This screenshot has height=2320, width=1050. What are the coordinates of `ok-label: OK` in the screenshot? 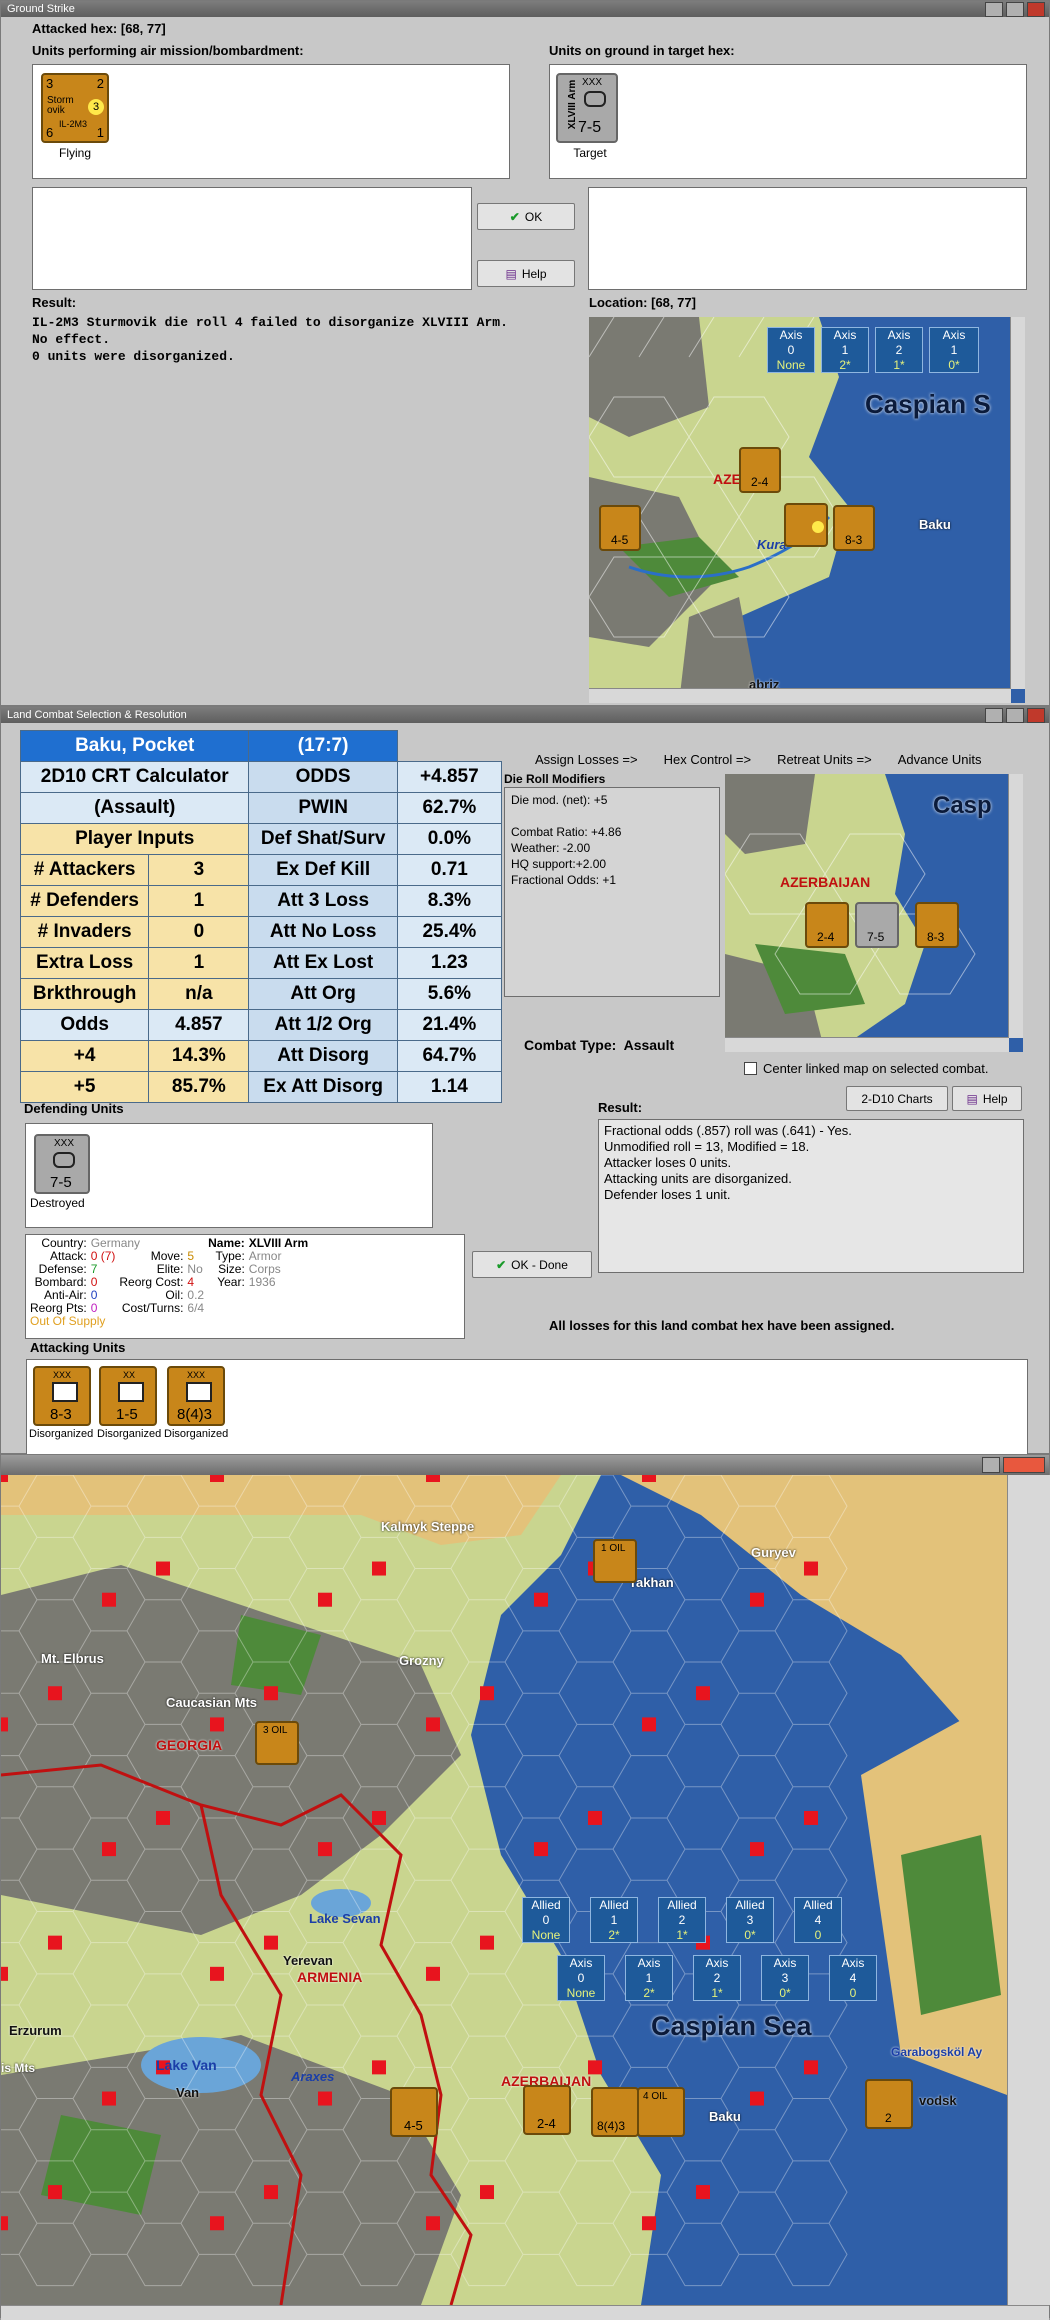 It's located at (533, 216).